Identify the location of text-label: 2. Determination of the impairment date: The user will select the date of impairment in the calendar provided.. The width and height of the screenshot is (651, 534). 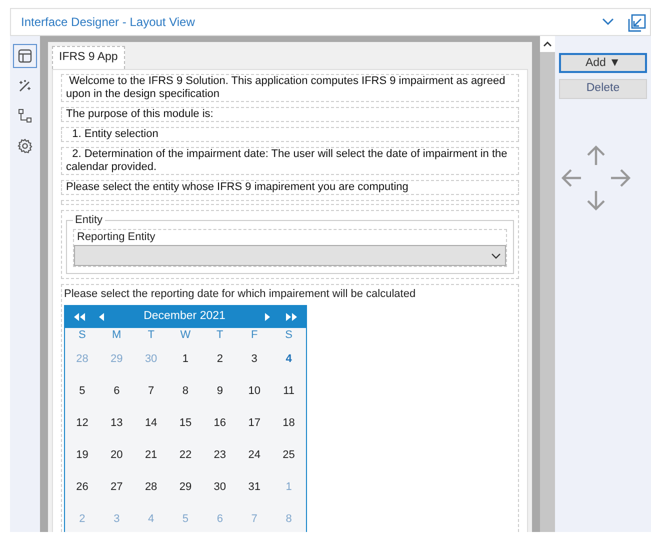
(290, 161).